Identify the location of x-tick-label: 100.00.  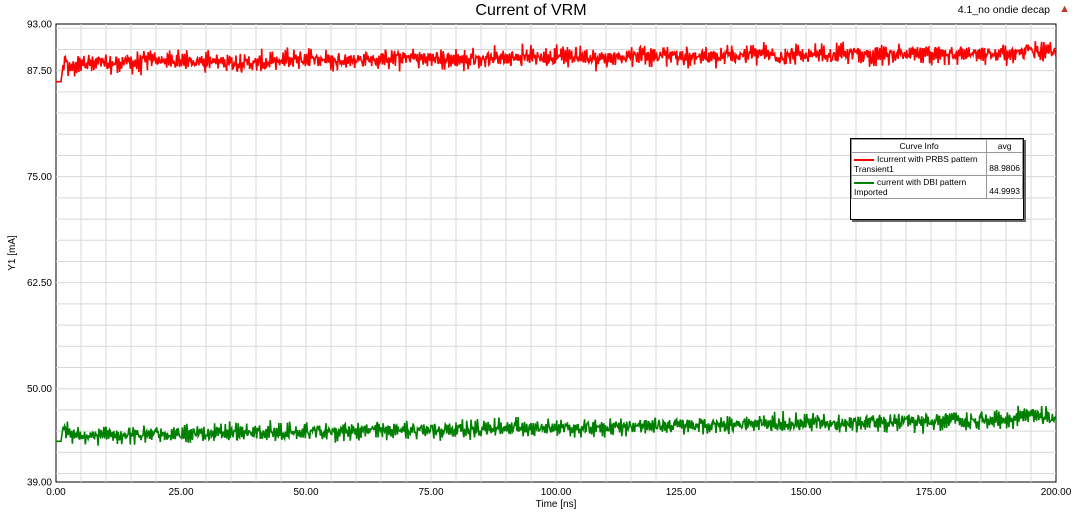
(556, 492).